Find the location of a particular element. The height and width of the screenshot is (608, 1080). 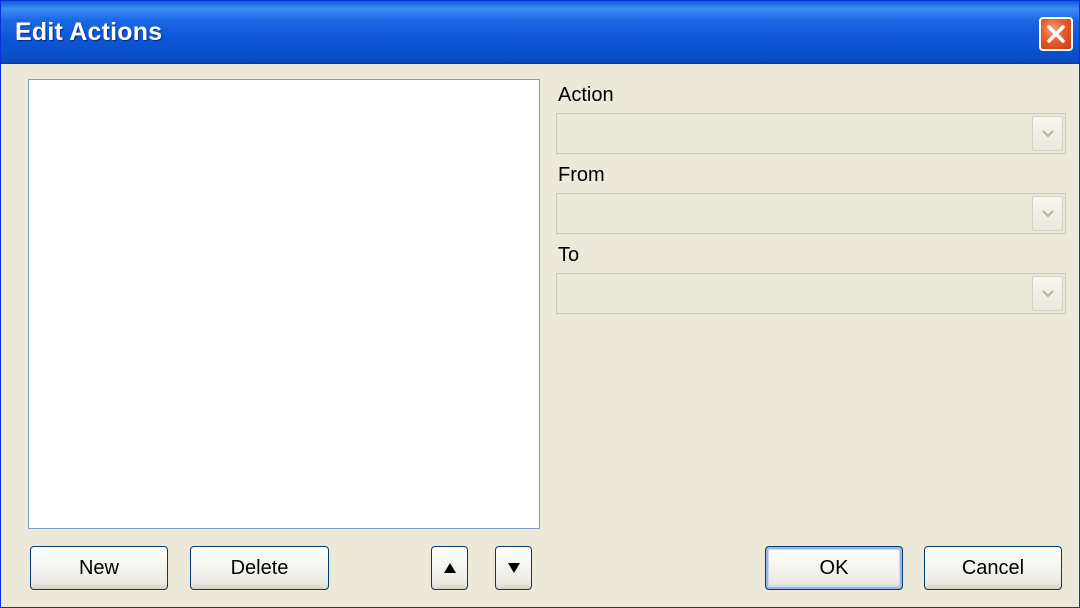

cancel-button: Cancel is located at coordinates (993, 568).